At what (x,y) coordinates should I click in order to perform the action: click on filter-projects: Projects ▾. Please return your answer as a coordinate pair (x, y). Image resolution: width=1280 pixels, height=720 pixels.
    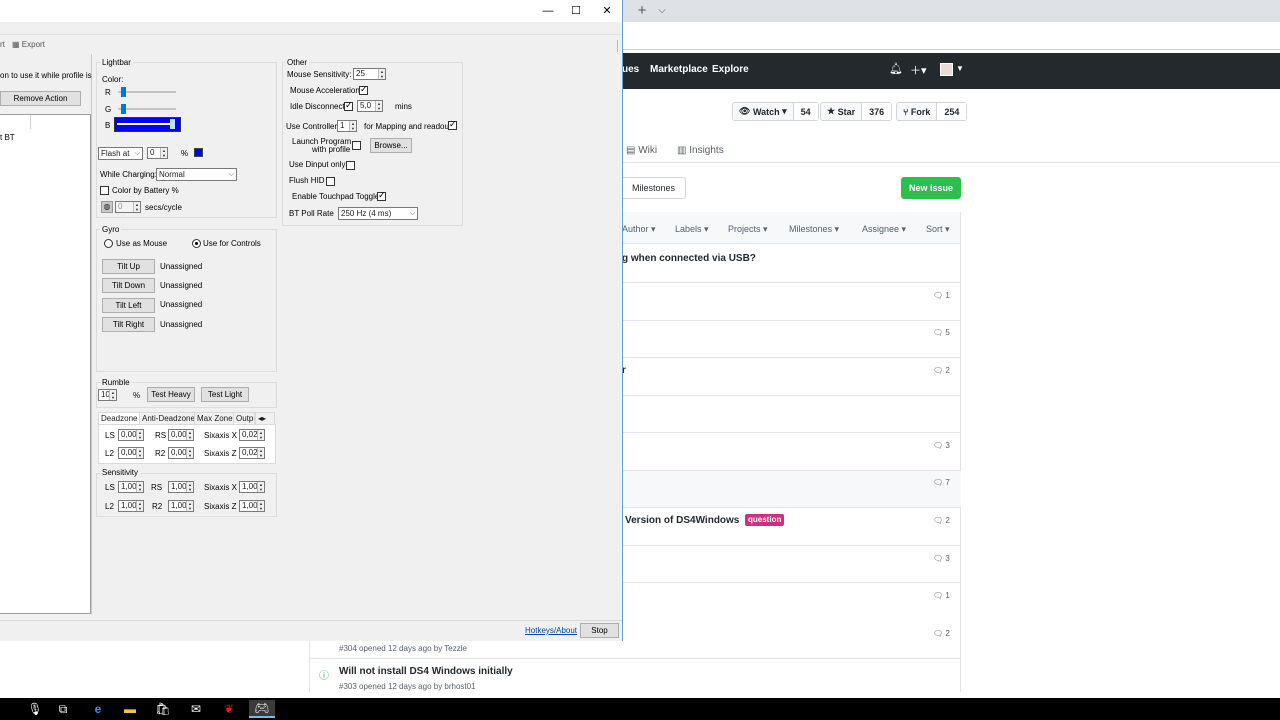
    Looking at the image, I should click on (748, 229).